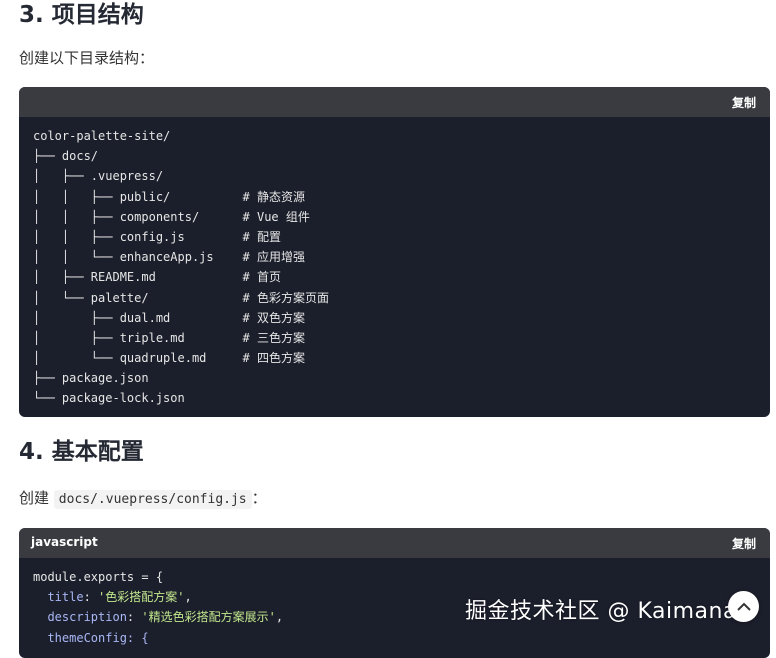 This screenshot has height=658, width=776. Describe the element at coordinates (394, 543) in the screenshot. I see `code-block-header: javascript 复制` at that location.